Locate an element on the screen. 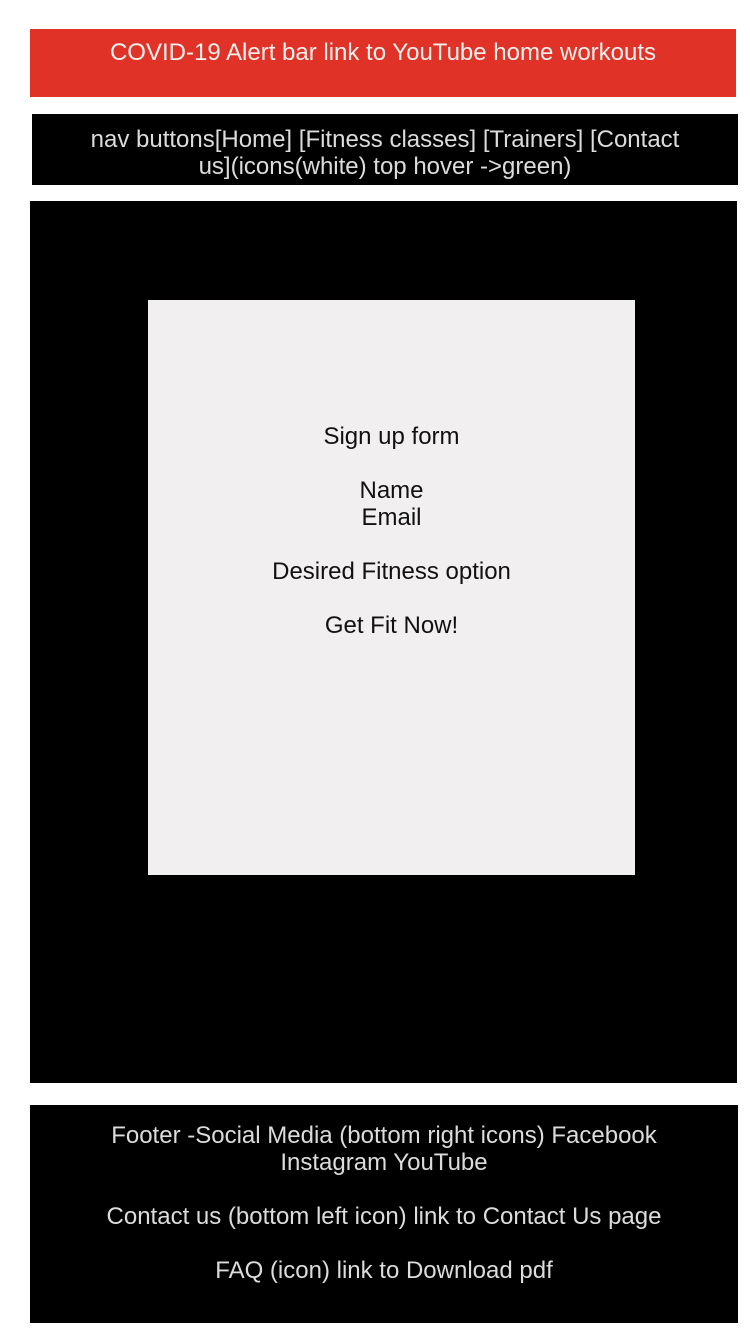  fitness-option-label: Desired Fitness option is located at coordinates (391, 571).